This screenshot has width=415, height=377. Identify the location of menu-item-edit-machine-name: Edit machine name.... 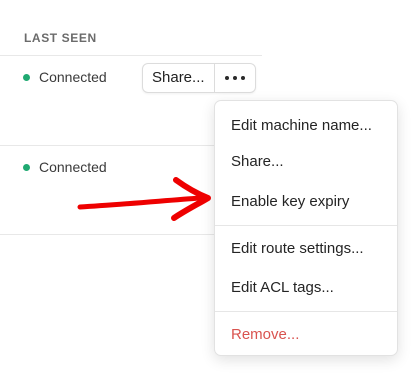
(301, 125).